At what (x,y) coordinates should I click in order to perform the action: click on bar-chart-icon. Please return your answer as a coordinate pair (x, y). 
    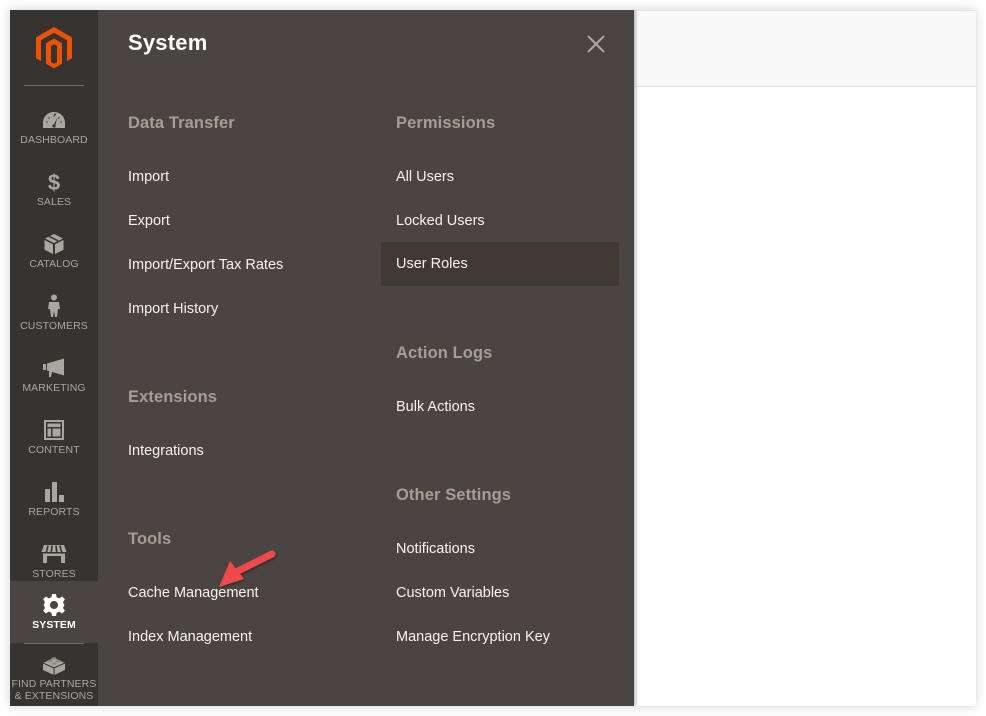
    Looking at the image, I should click on (54, 492).